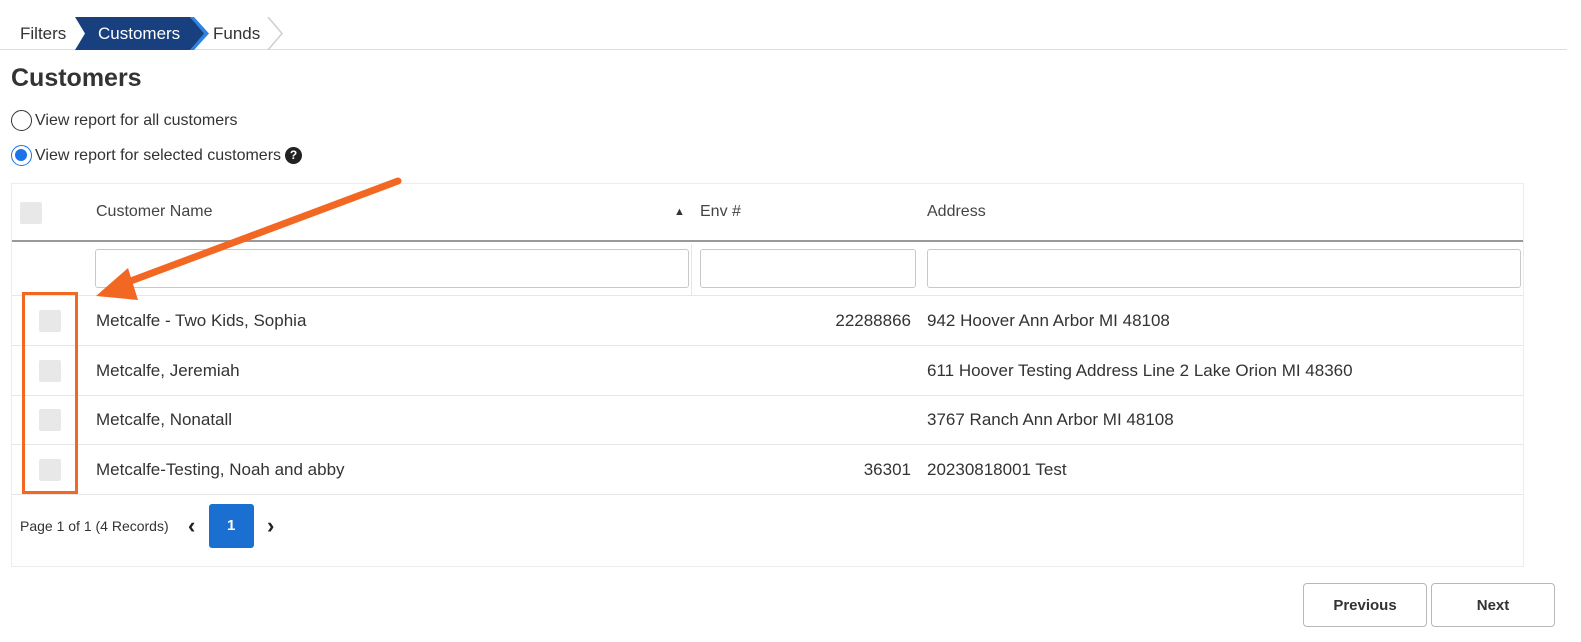  Describe the element at coordinates (21, 155) in the screenshot. I see `radio-button-checked` at that location.